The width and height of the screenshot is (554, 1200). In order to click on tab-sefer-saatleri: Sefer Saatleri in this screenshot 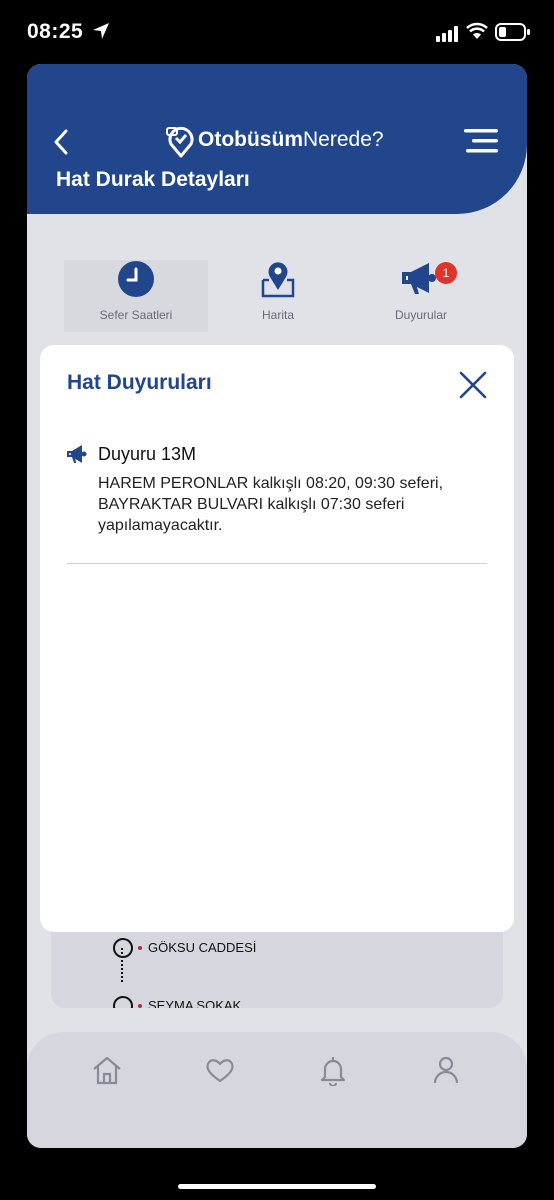, I will do `click(136, 296)`.